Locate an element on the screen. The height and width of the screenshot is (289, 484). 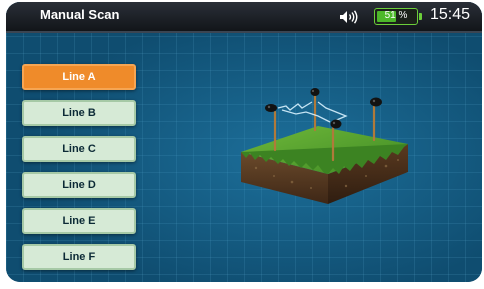
sensor-field-illustration is located at coordinates (324, 146).